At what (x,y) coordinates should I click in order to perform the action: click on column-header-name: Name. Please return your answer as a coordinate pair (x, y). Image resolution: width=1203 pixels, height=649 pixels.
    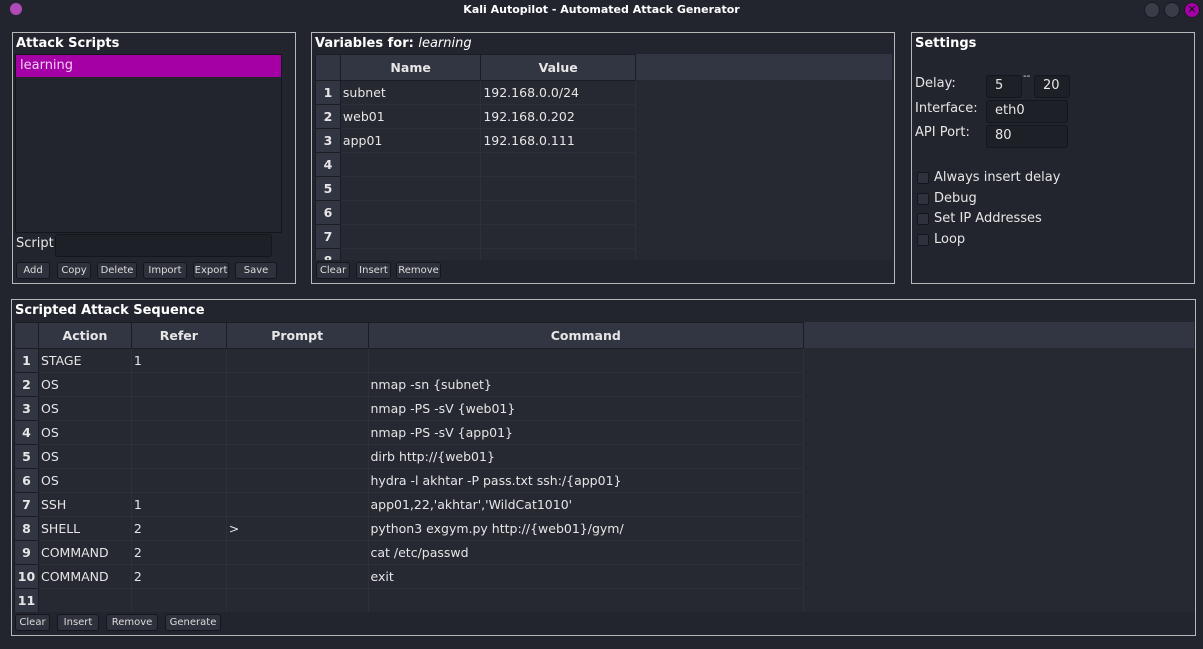
    Looking at the image, I should click on (410, 67).